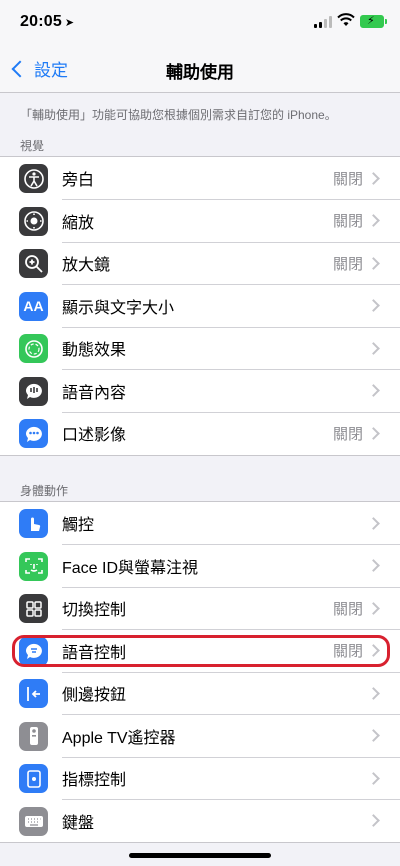 The height and width of the screenshot is (866, 400). Describe the element at coordinates (33, 433) in the screenshot. I see `audio-descriptions-icon` at that location.